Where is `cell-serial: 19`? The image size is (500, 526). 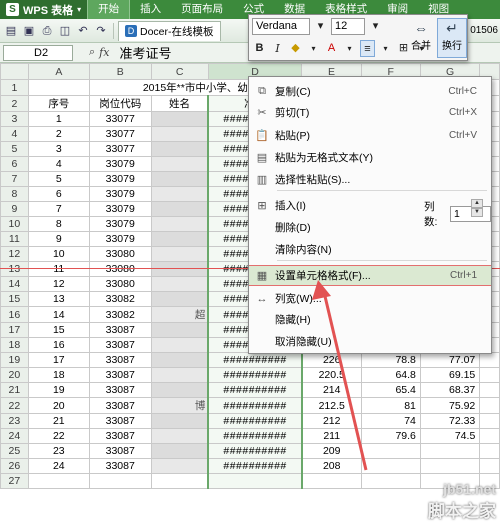 cell-serial: 19 is located at coordinates (58, 390).